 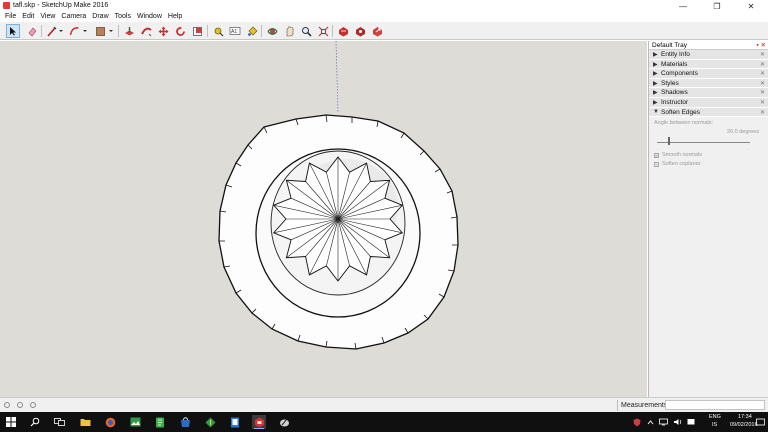 What do you see at coordinates (85, 422) in the screenshot?
I see `file-explorer-icon` at bounding box center [85, 422].